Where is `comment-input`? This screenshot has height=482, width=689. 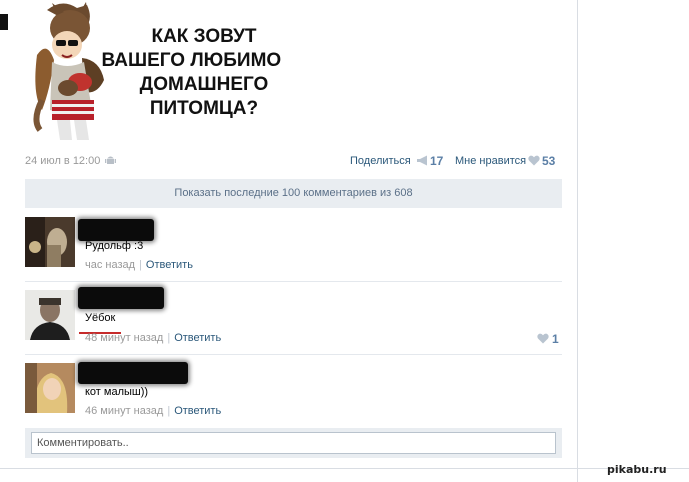 comment-input is located at coordinates (293, 443).